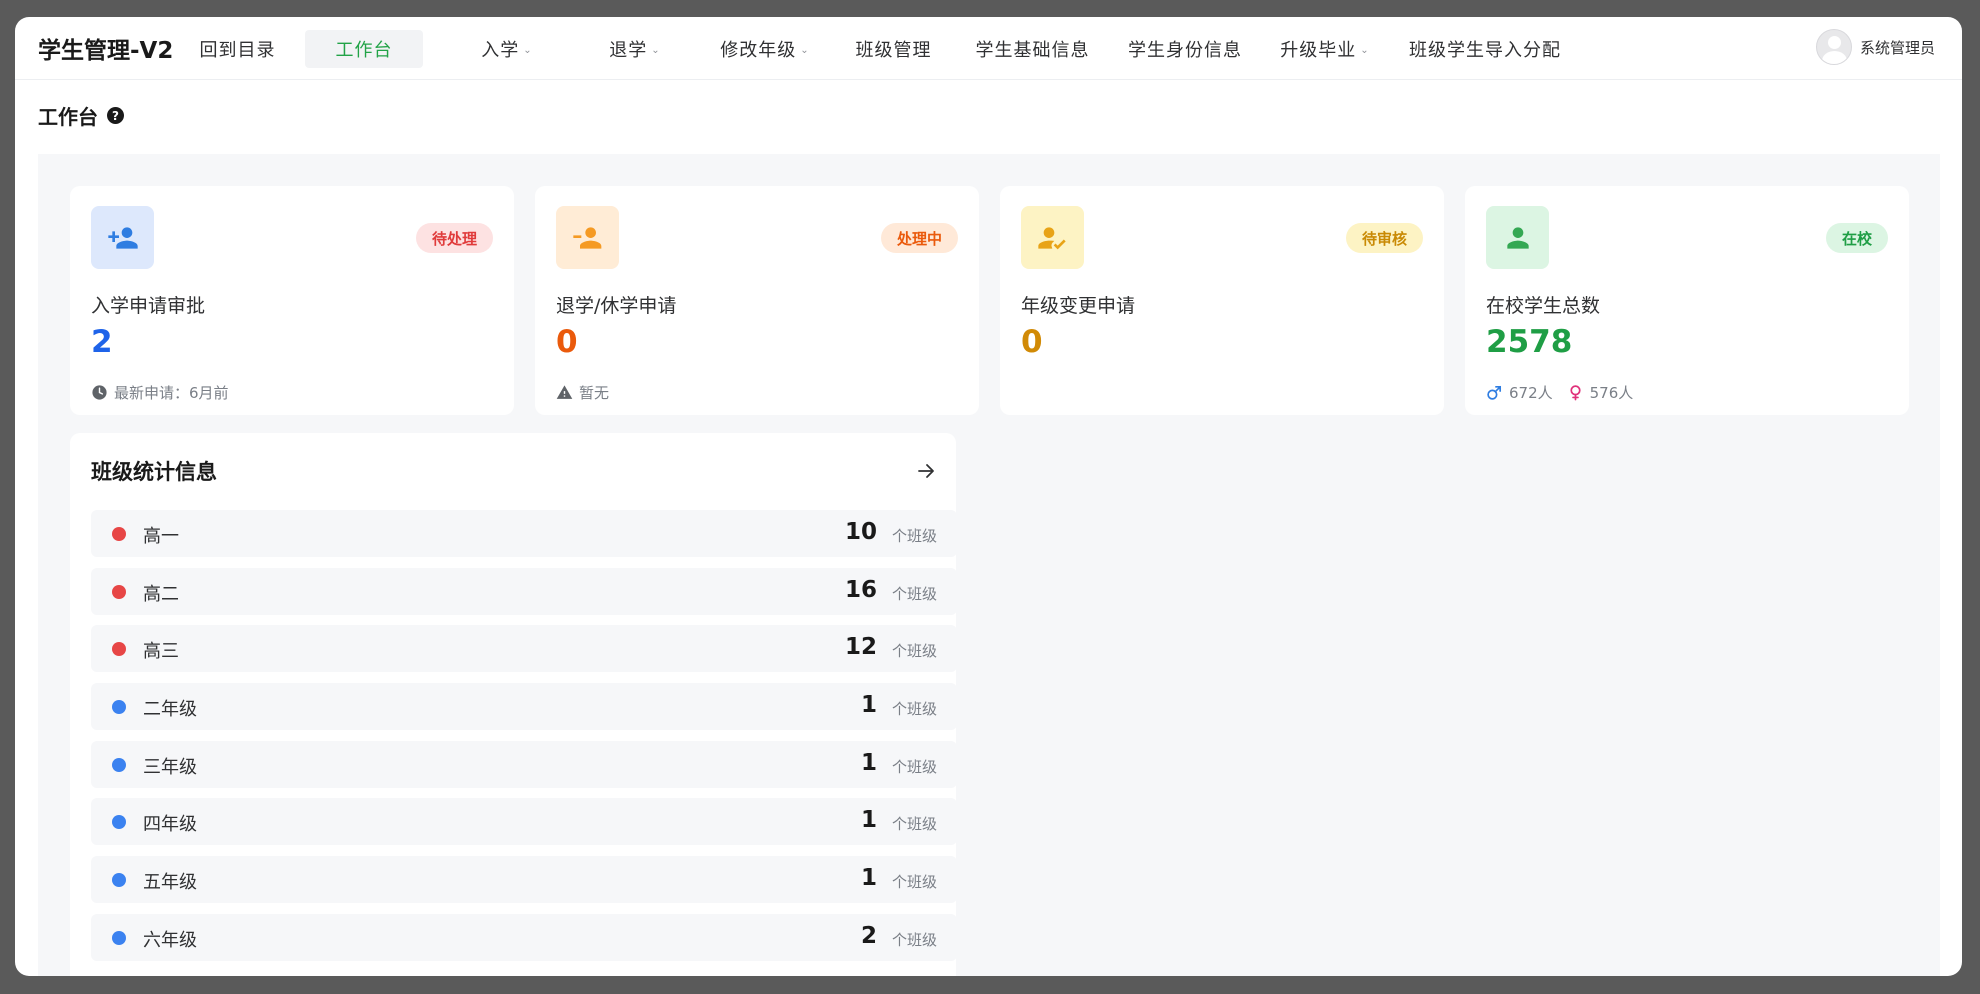 This screenshot has height=994, width=1980. I want to click on page-title: 工作台 ?, so click(81, 115).